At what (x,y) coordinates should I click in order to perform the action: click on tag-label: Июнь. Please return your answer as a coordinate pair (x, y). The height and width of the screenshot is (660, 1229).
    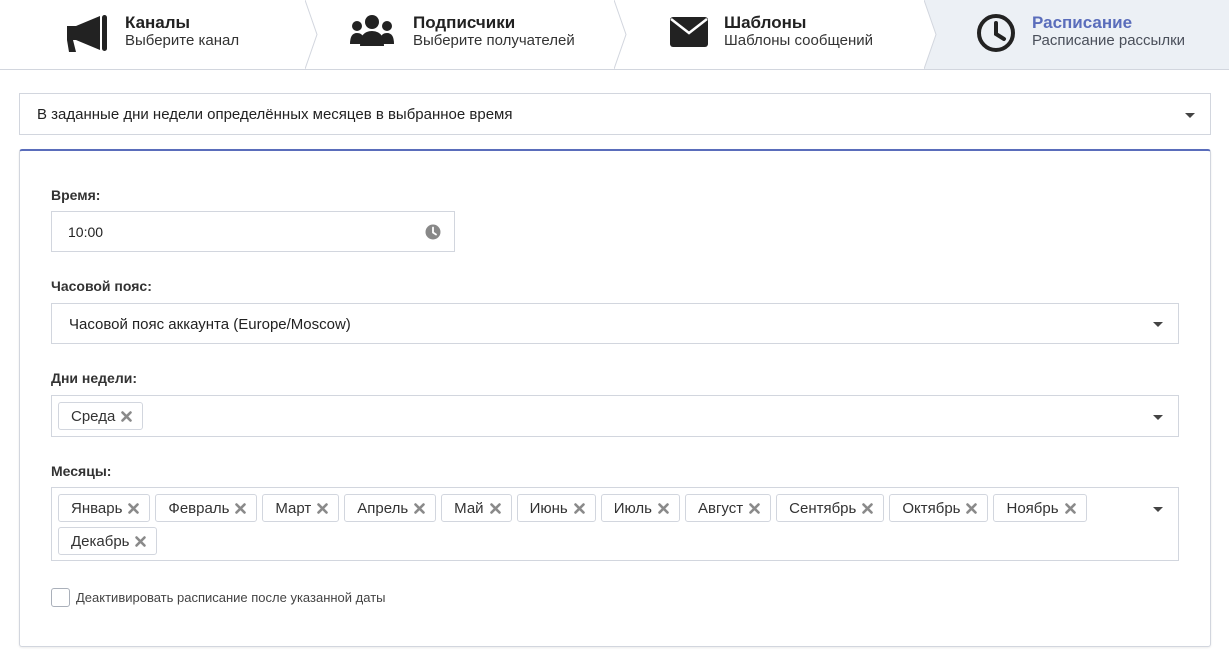
    Looking at the image, I should click on (548, 508).